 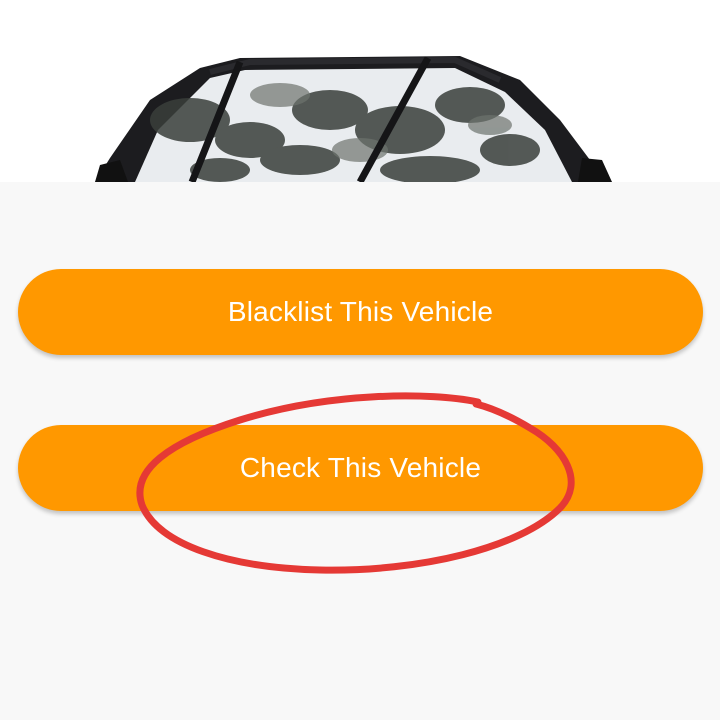 What do you see at coordinates (360, 312) in the screenshot?
I see `blacklist-vehicle-button: Blacklist This Vehicle` at bounding box center [360, 312].